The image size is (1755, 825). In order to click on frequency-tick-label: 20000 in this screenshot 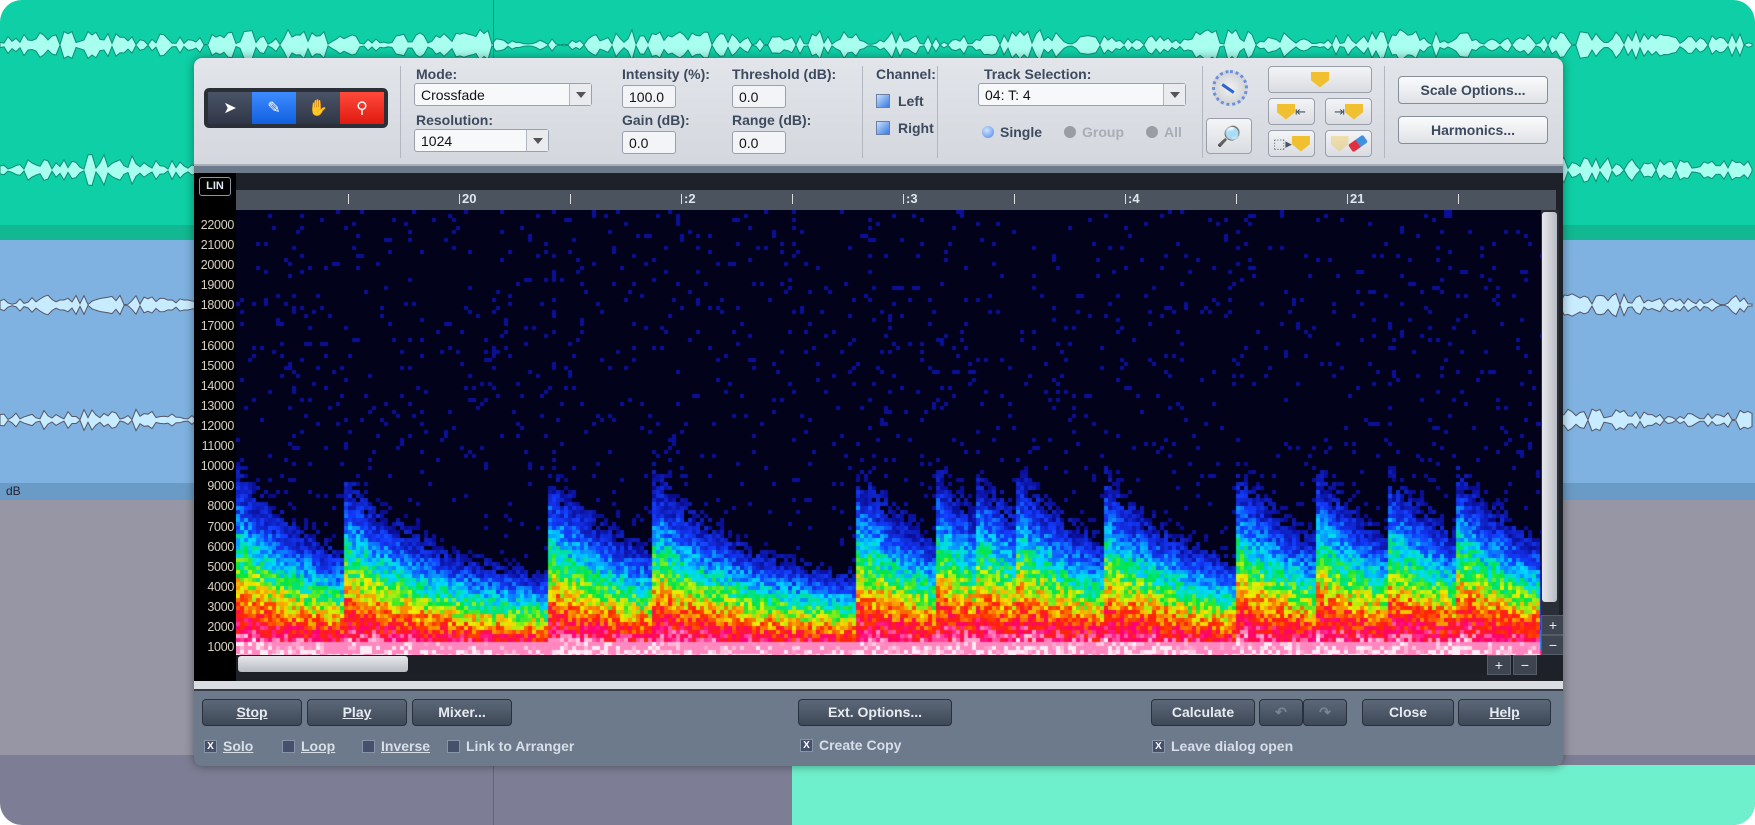, I will do `click(217, 265)`.